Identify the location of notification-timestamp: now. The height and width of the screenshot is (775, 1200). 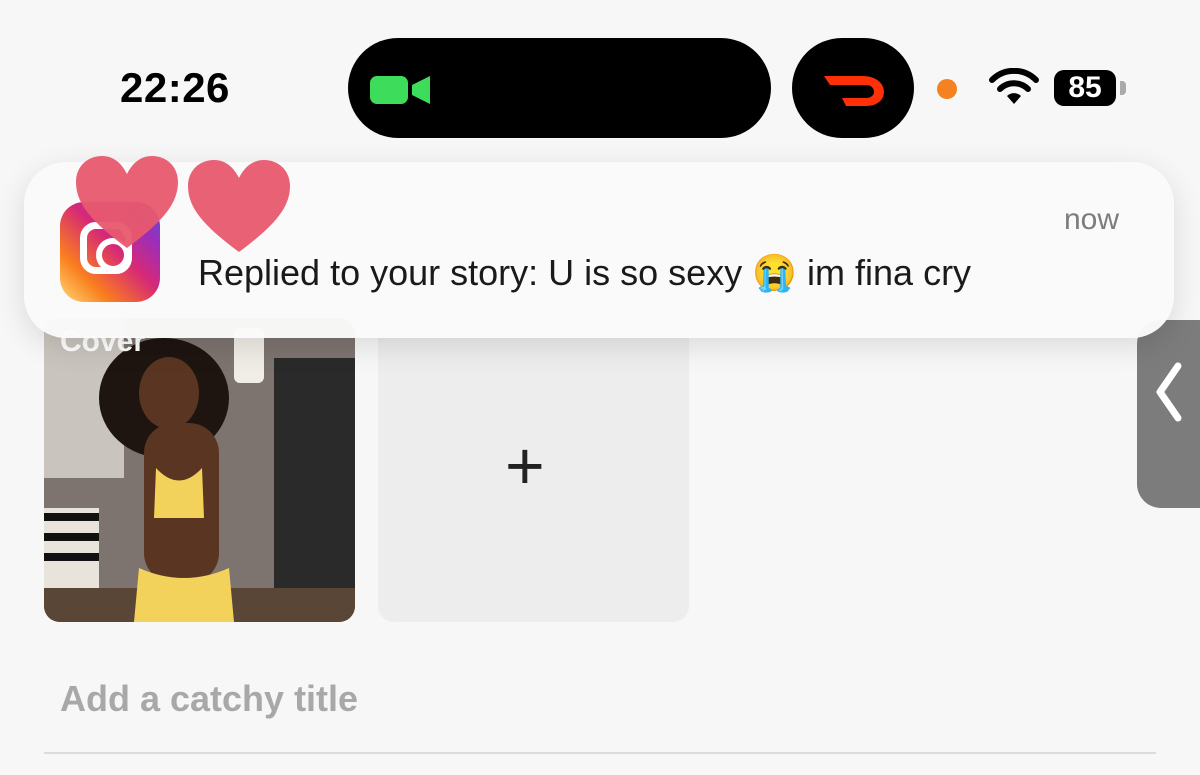
(1092, 219).